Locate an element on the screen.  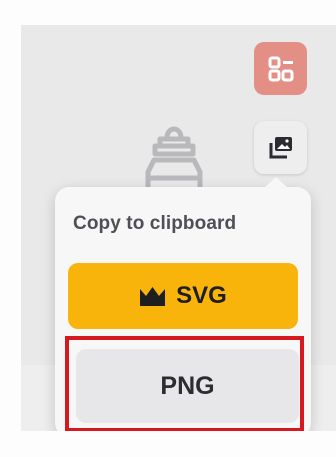
popover-arrow is located at coordinates (276, 182).